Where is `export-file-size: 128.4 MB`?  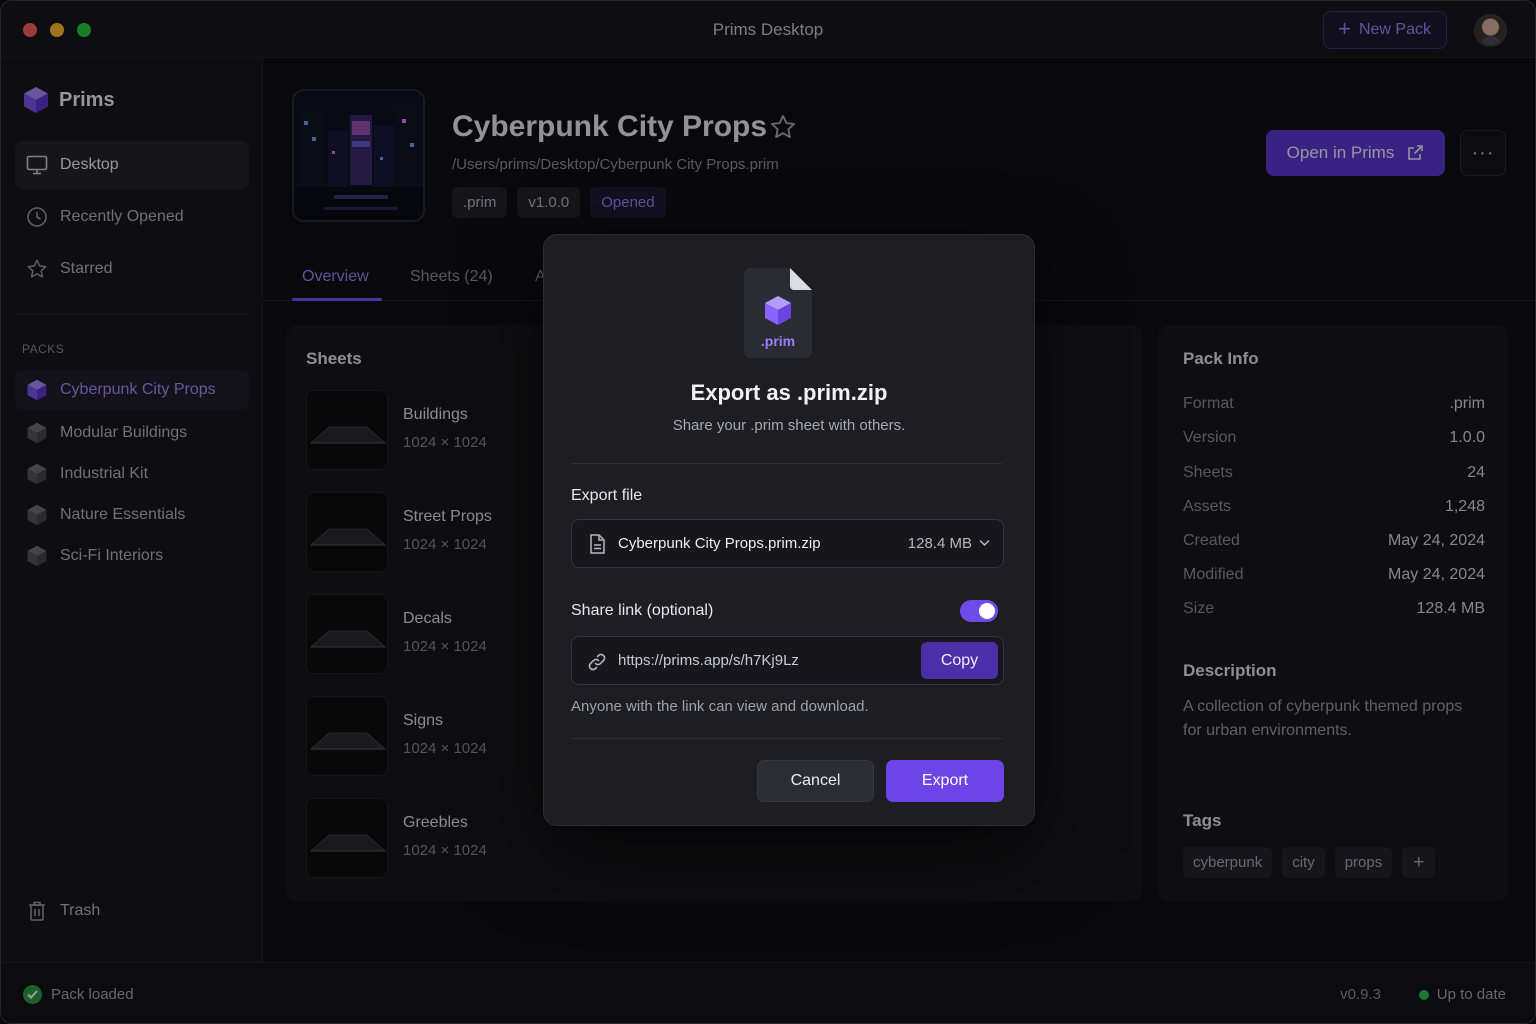 export-file-size: 128.4 MB is located at coordinates (939, 543).